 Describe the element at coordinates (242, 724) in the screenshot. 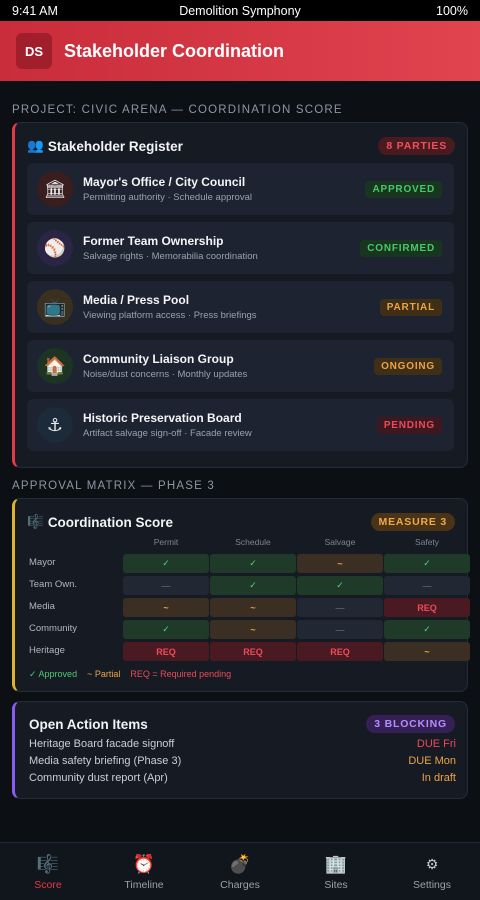

I see `actions-header: Open Action Items 3 BLOCKING` at that location.